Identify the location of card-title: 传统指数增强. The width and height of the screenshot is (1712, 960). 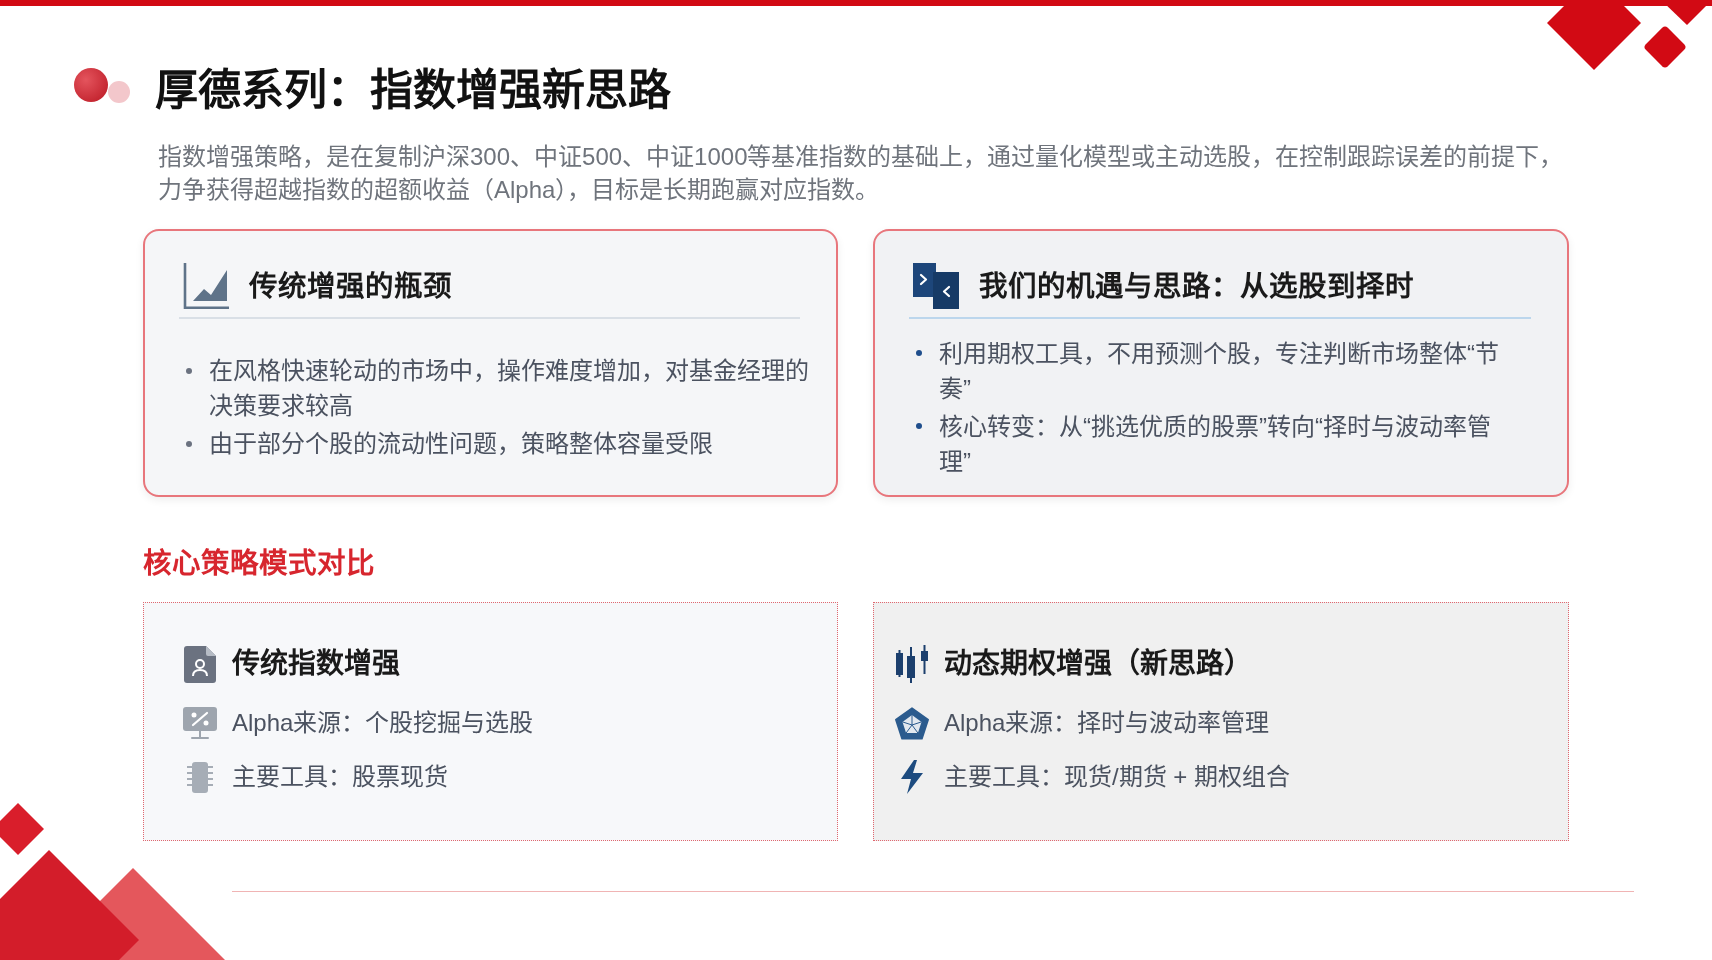
(316, 664).